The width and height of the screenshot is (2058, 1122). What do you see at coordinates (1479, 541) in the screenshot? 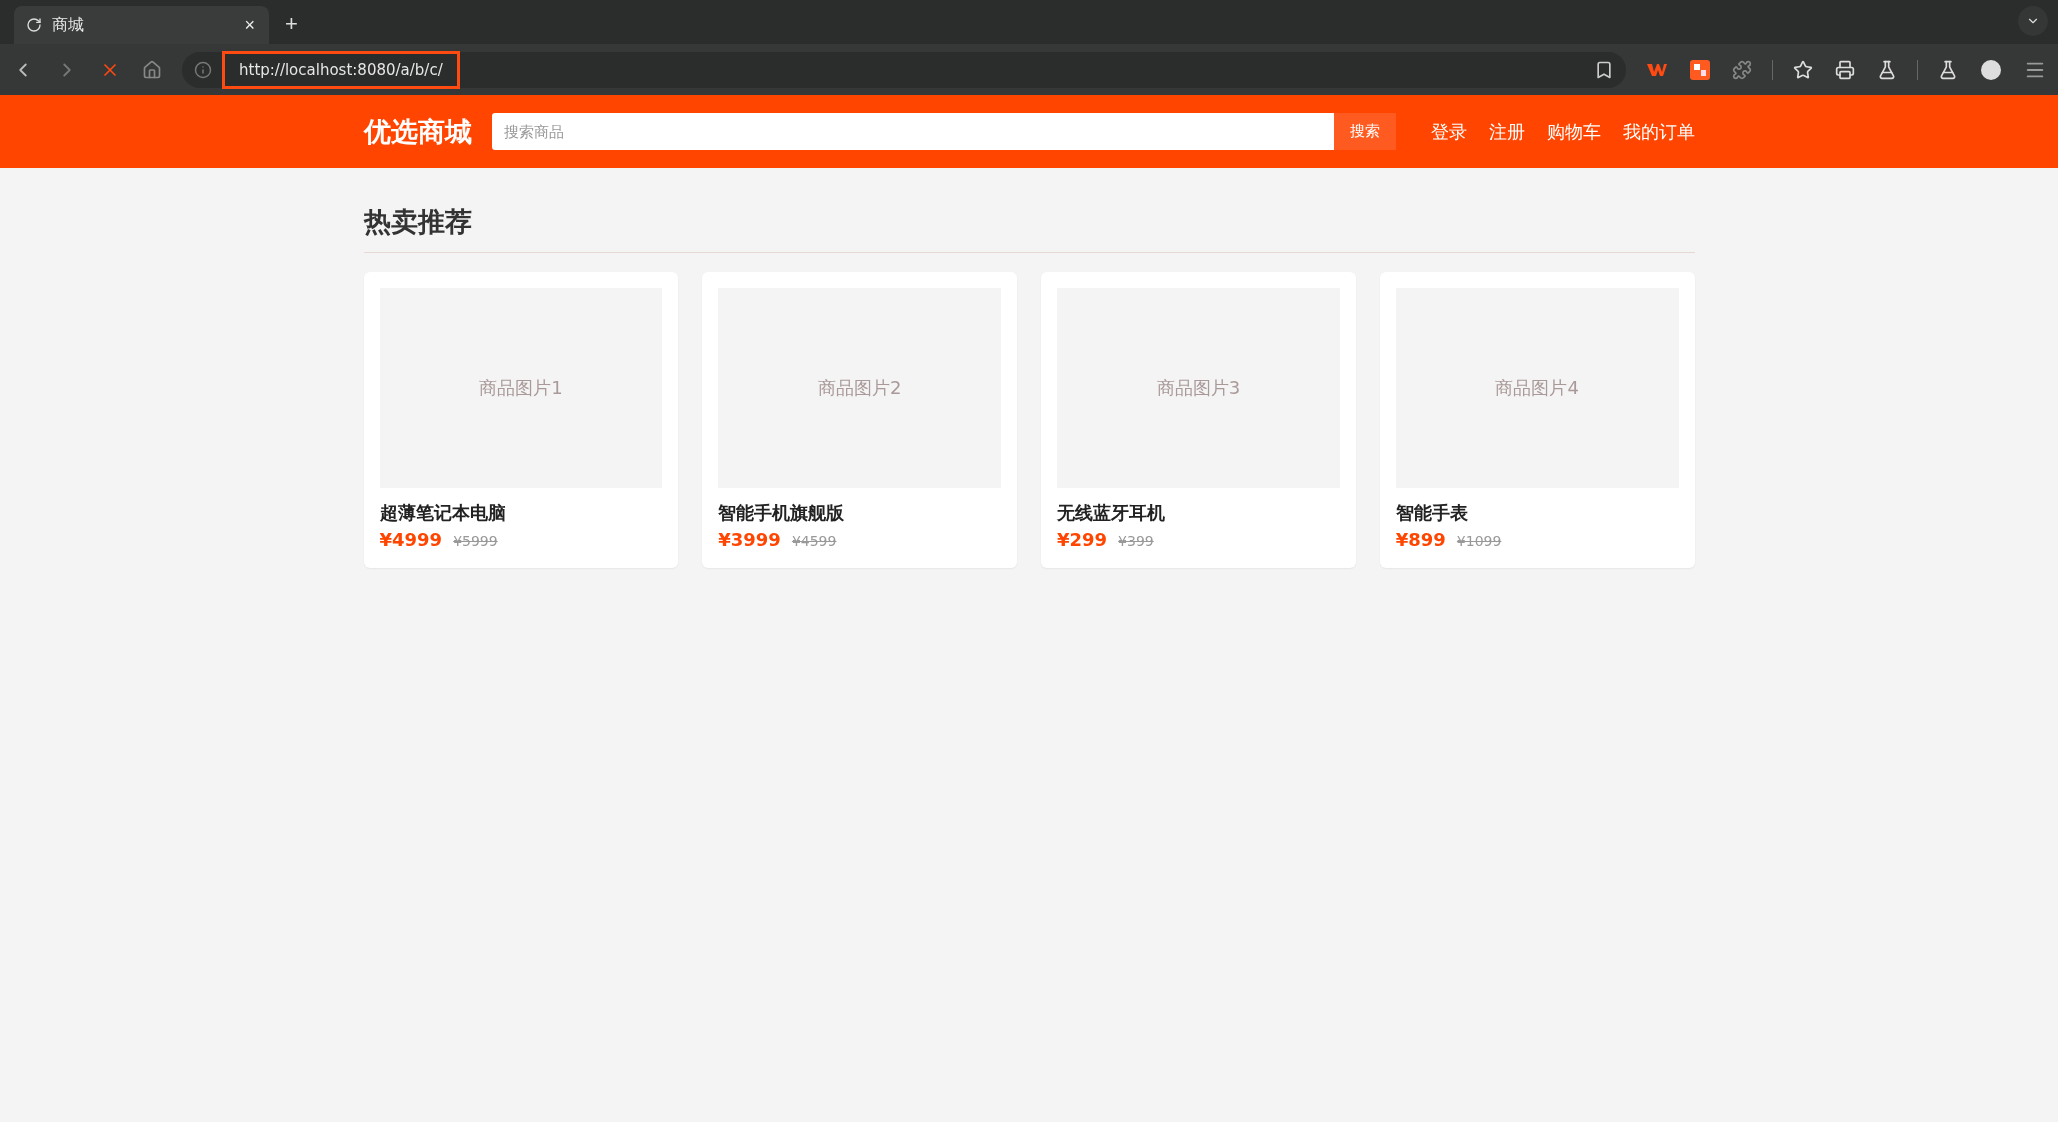
I see `original-price: ¥1099` at bounding box center [1479, 541].